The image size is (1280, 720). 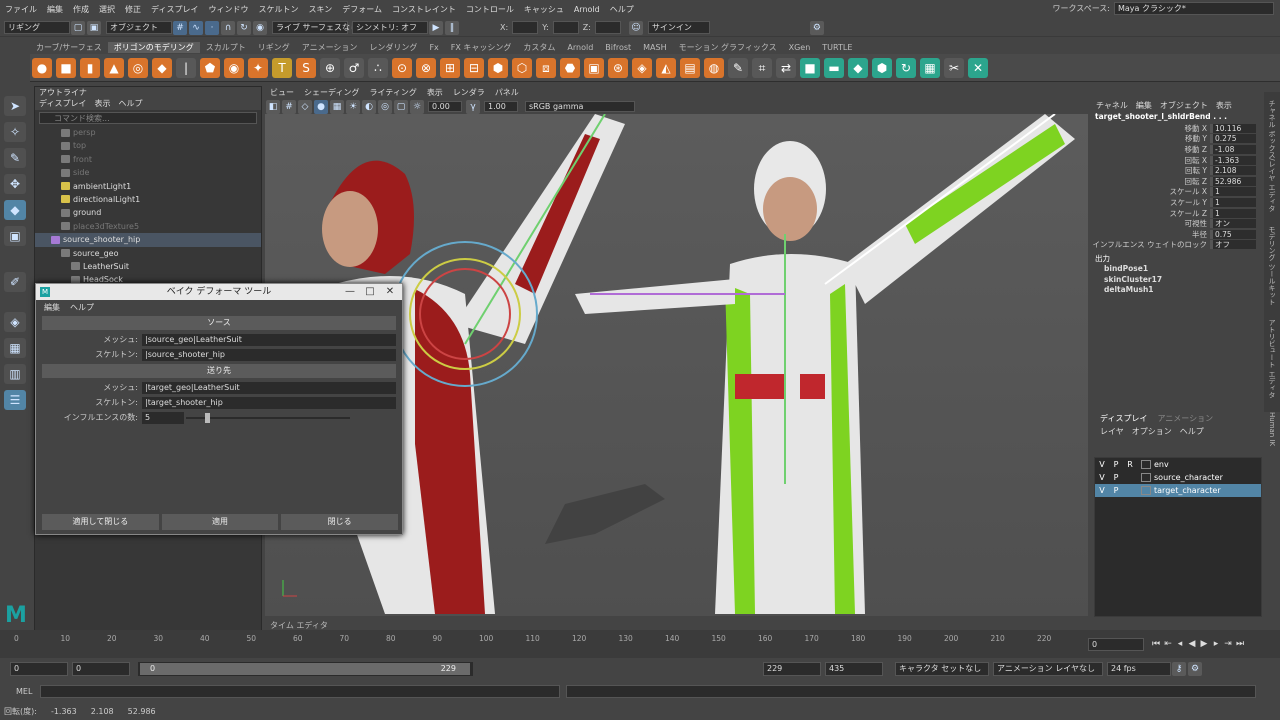 What do you see at coordinates (390, 27) in the screenshot?
I see `symmetry-dropdown: シンメトリ: オフ` at bounding box center [390, 27].